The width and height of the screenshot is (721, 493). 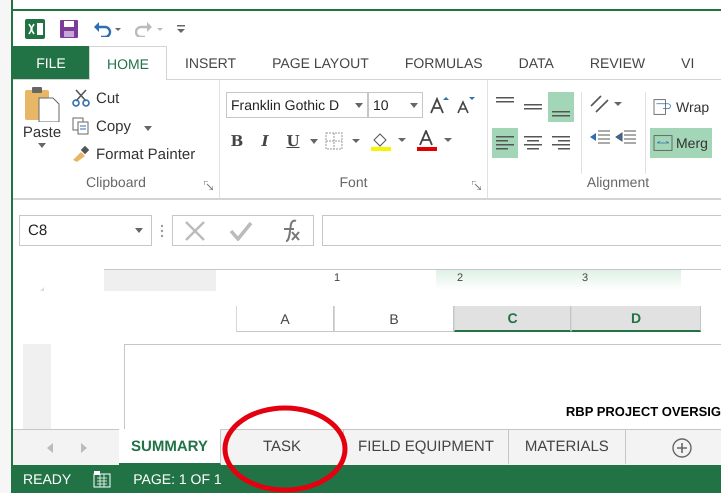 What do you see at coordinates (265, 141) in the screenshot?
I see `italic-button: I` at bounding box center [265, 141].